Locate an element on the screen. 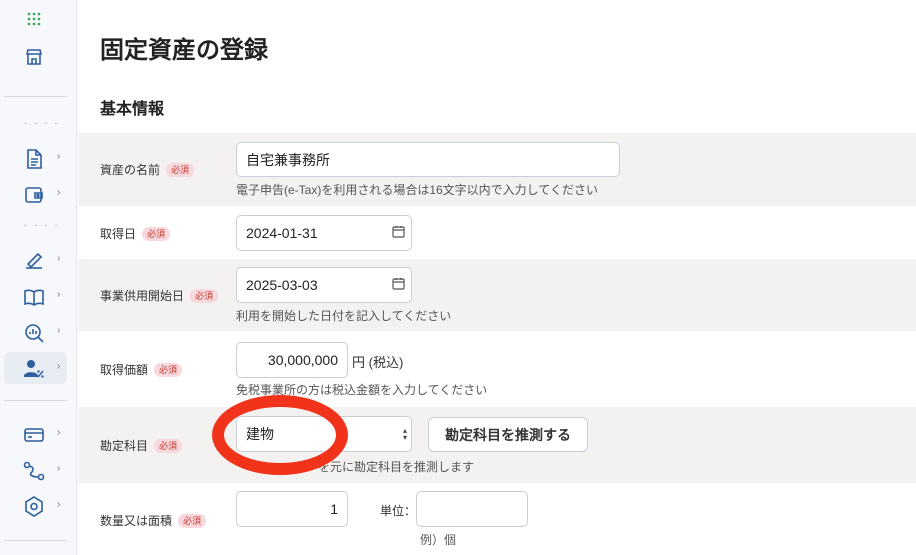 This screenshot has width=916, height=555. form-row-quantity: 数量又は面積 必須 1 単位： 例）個 is located at coordinates (497, 519).